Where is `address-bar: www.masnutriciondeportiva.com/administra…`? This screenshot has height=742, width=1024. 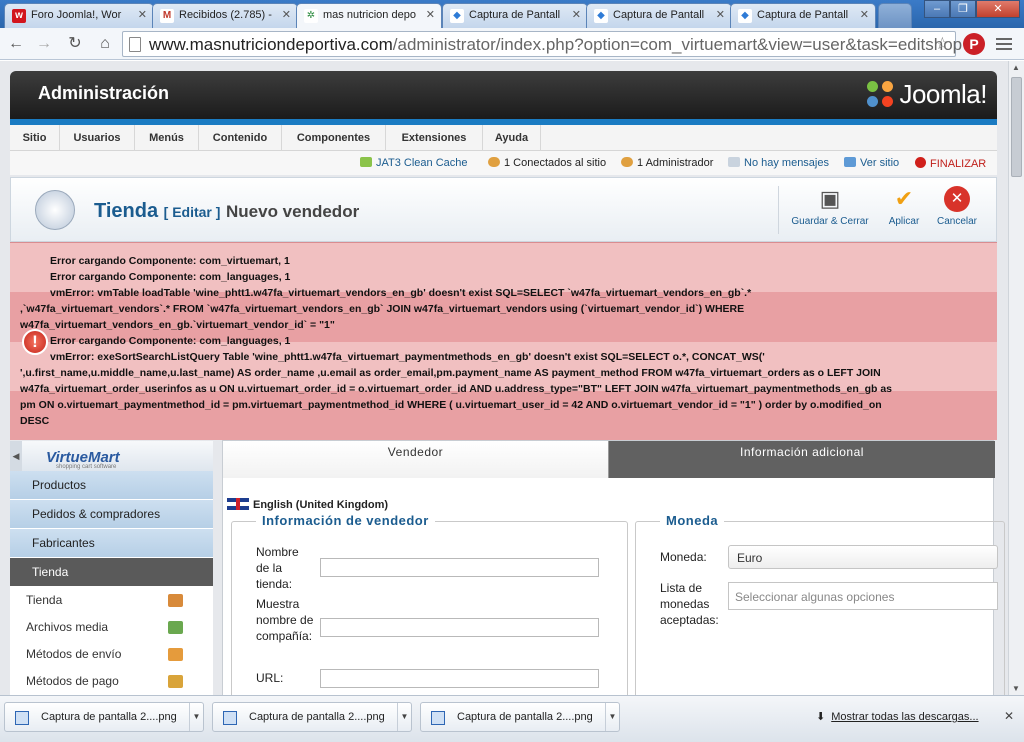
address-bar: www.masnutriciondeportiva.com/administra… is located at coordinates (542, 44).